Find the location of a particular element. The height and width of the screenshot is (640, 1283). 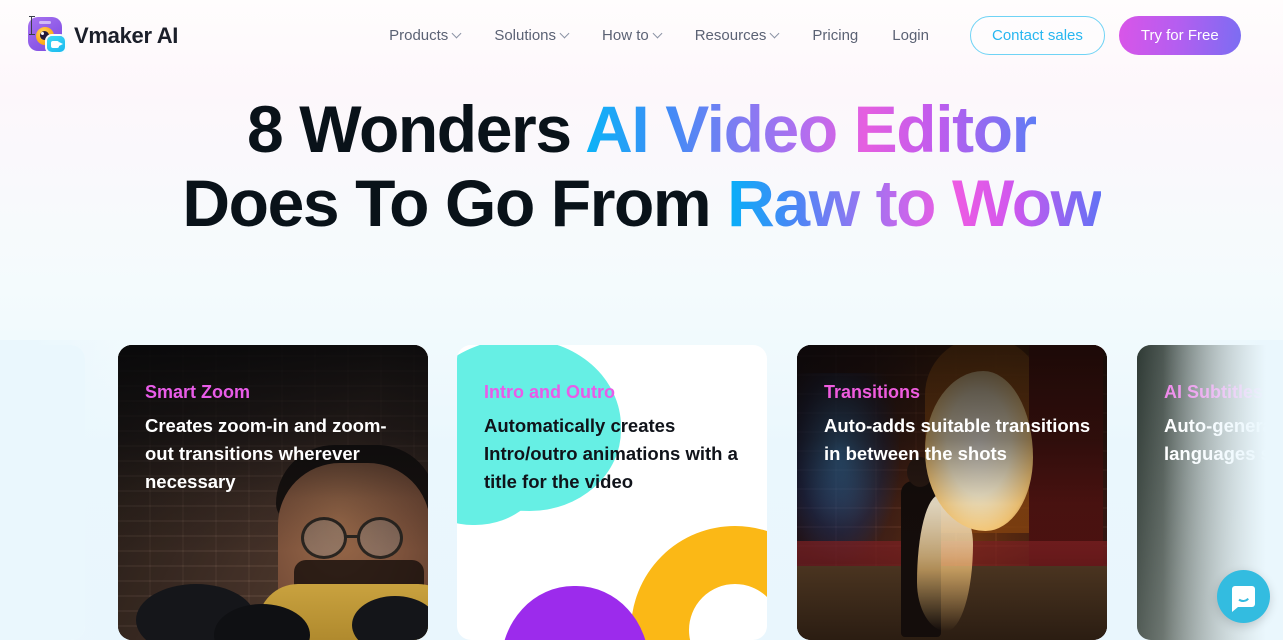

nav-item-pricing: Pricing is located at coordinates (835, 35).